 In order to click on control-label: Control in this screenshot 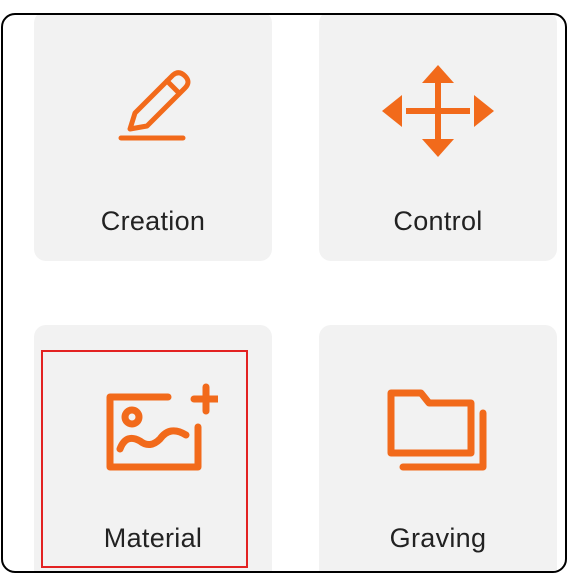, I will do `click(438, 221)`.